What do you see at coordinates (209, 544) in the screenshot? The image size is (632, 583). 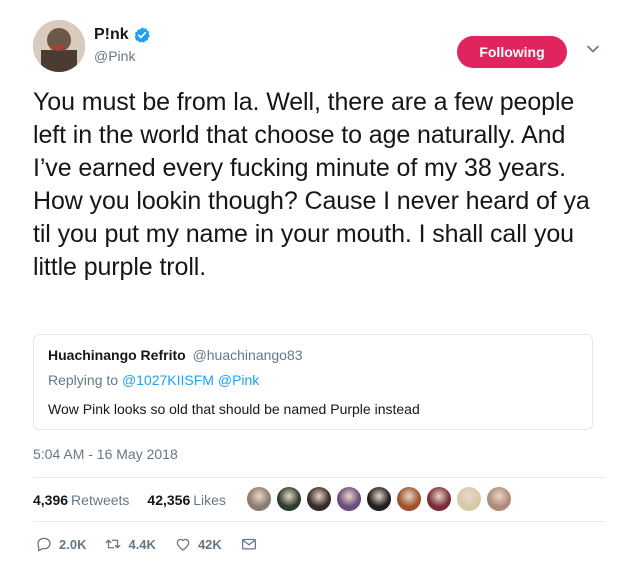 I see `like-count: 42K` at bounding box center [209, 544].